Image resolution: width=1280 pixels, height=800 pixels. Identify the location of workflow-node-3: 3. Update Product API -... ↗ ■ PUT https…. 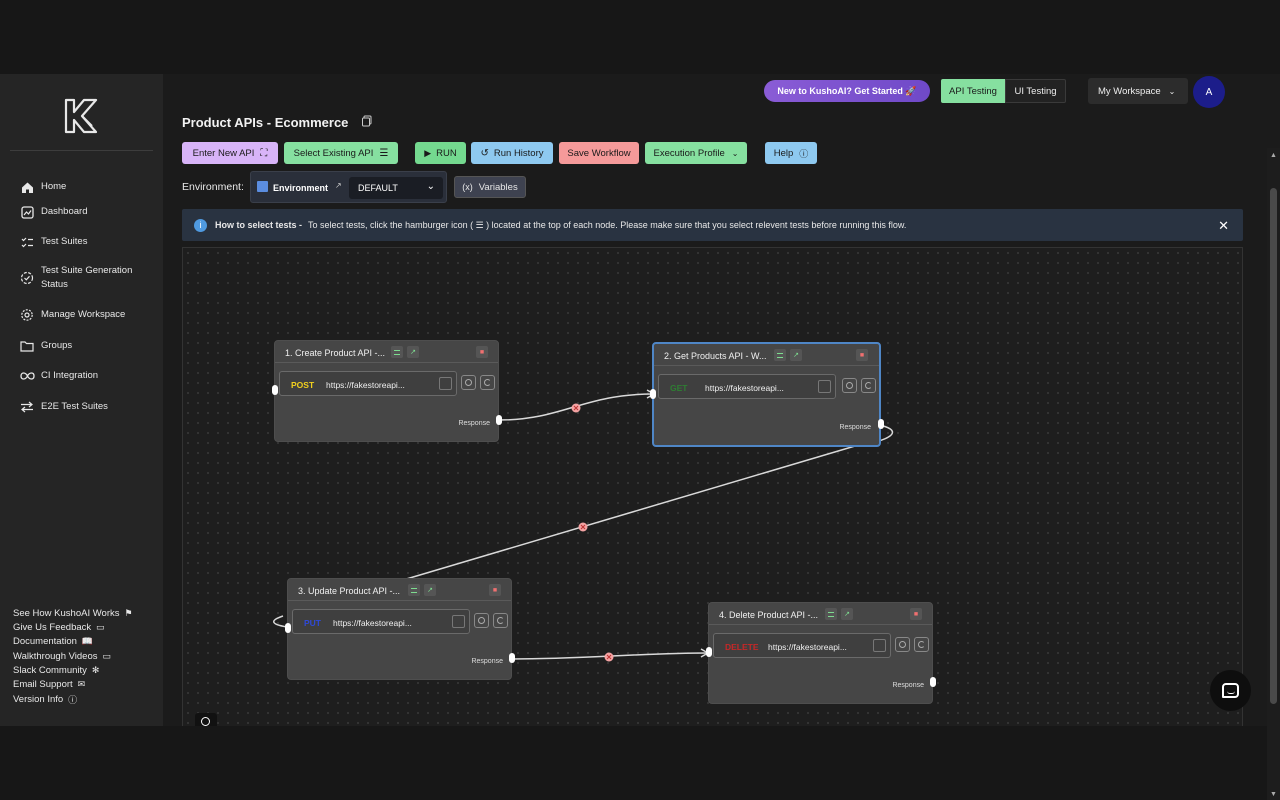
(400, 629).